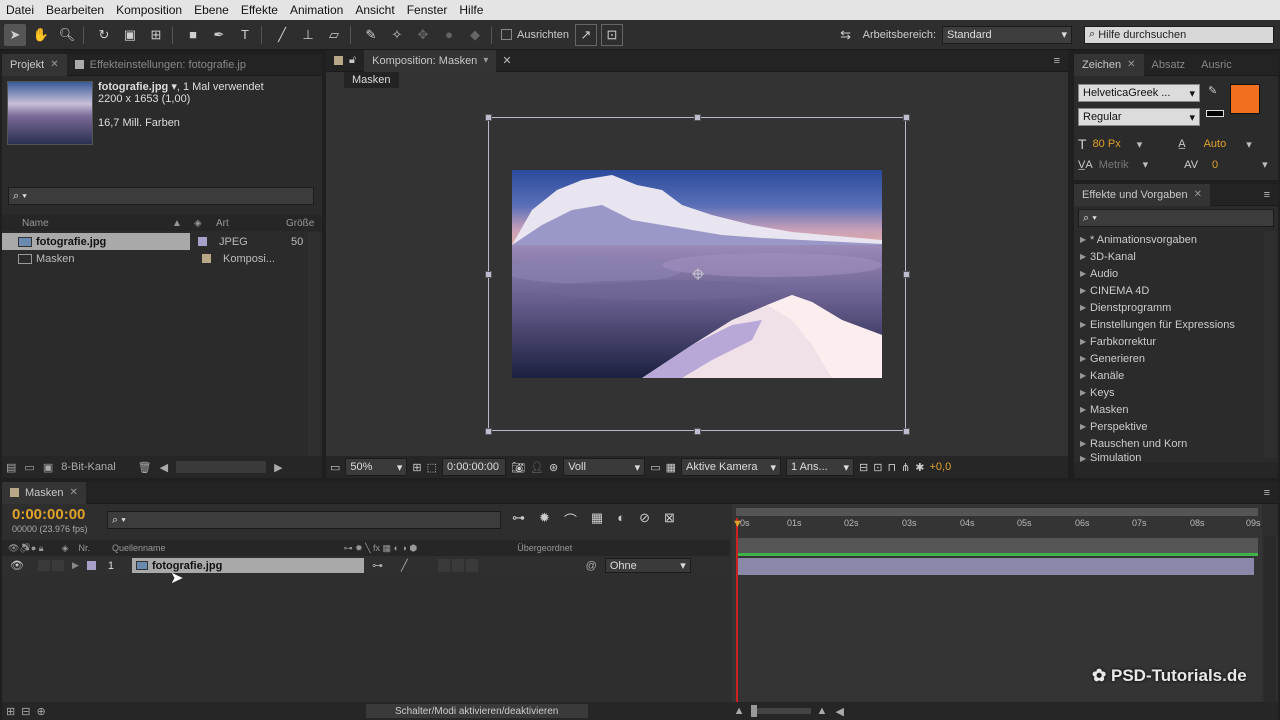 The image size is (1280, 720). I want to click on tracking-value: 0, so click(1215, 165).